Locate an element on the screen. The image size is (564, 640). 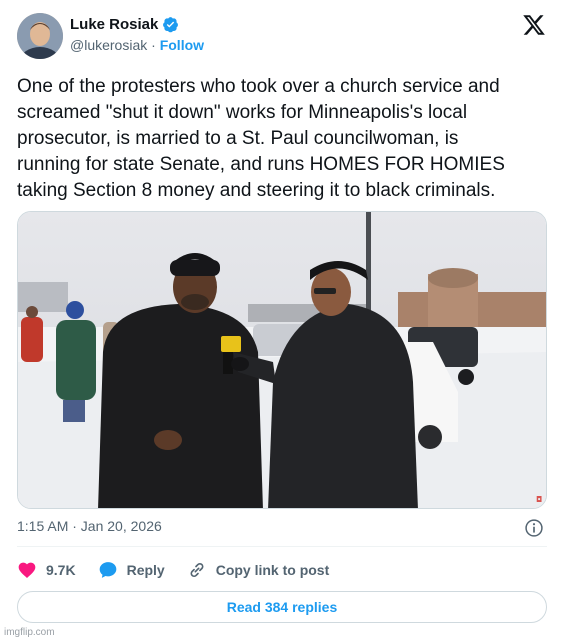
info-icon is located at coordinates (534, 528).